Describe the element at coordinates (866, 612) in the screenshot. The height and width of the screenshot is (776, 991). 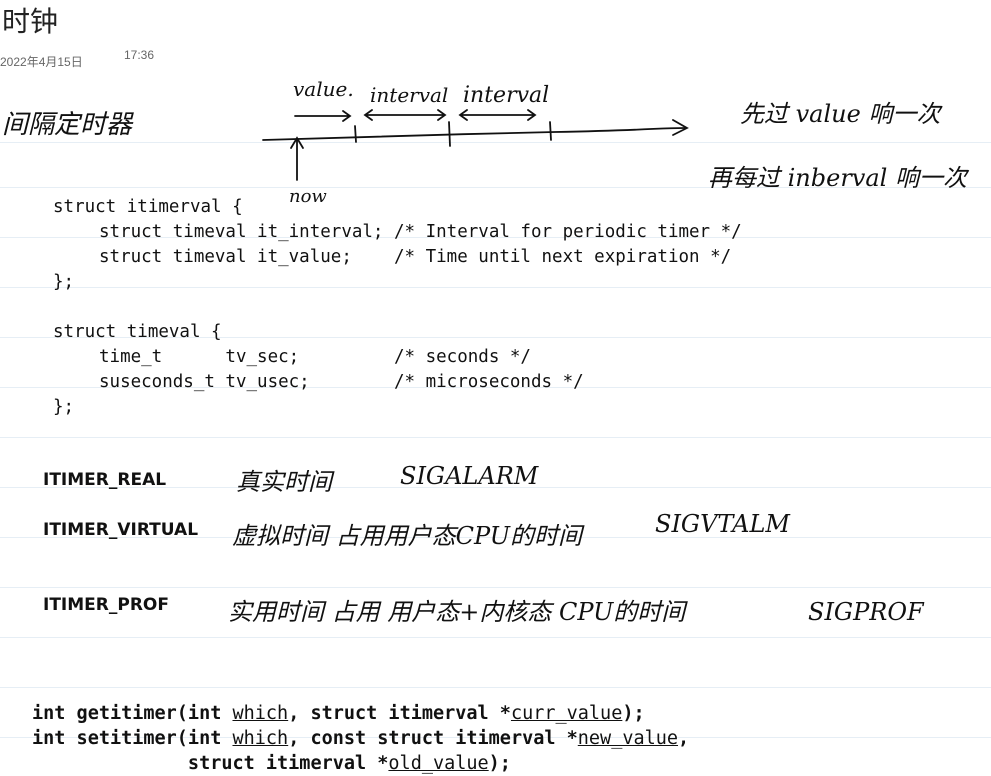
I see `timer-signal-prof: SIGPROF` at that location.